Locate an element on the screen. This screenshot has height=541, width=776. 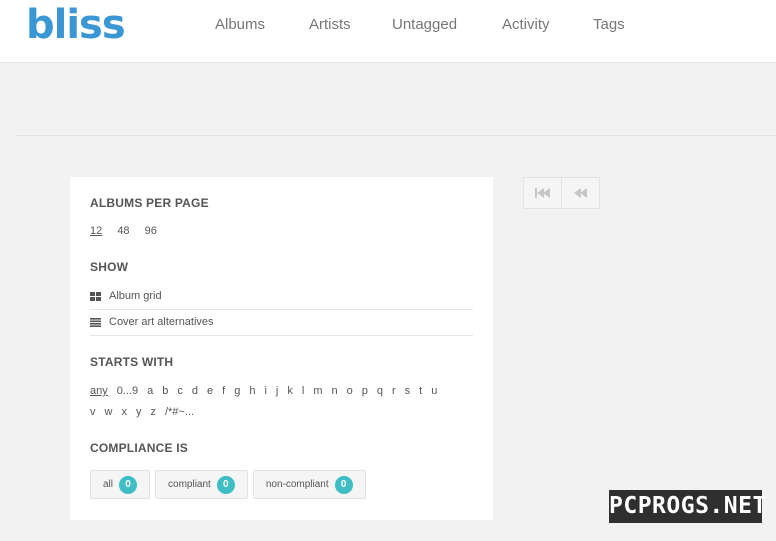
starts-with-option: c is located at coordinates (180, 391).